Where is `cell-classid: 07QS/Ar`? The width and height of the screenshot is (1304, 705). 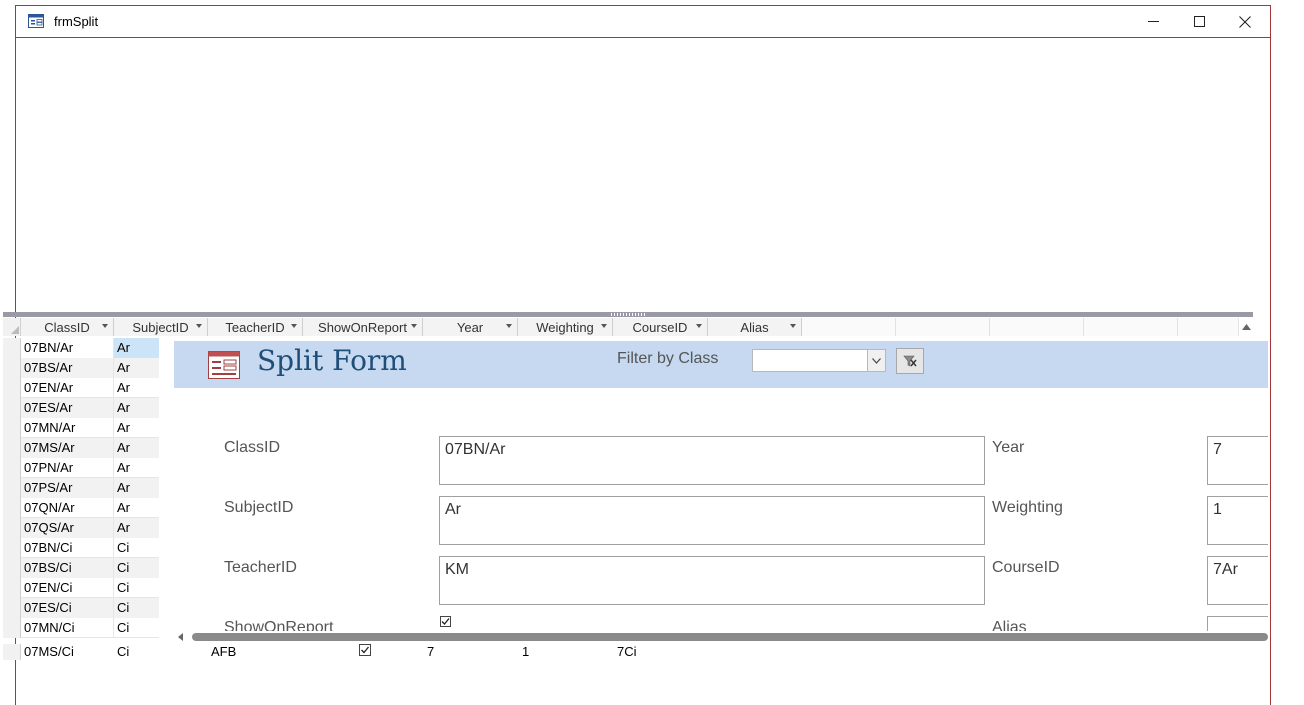
cell-classid: 07QS/Ar is located at coordinates (67, 528).